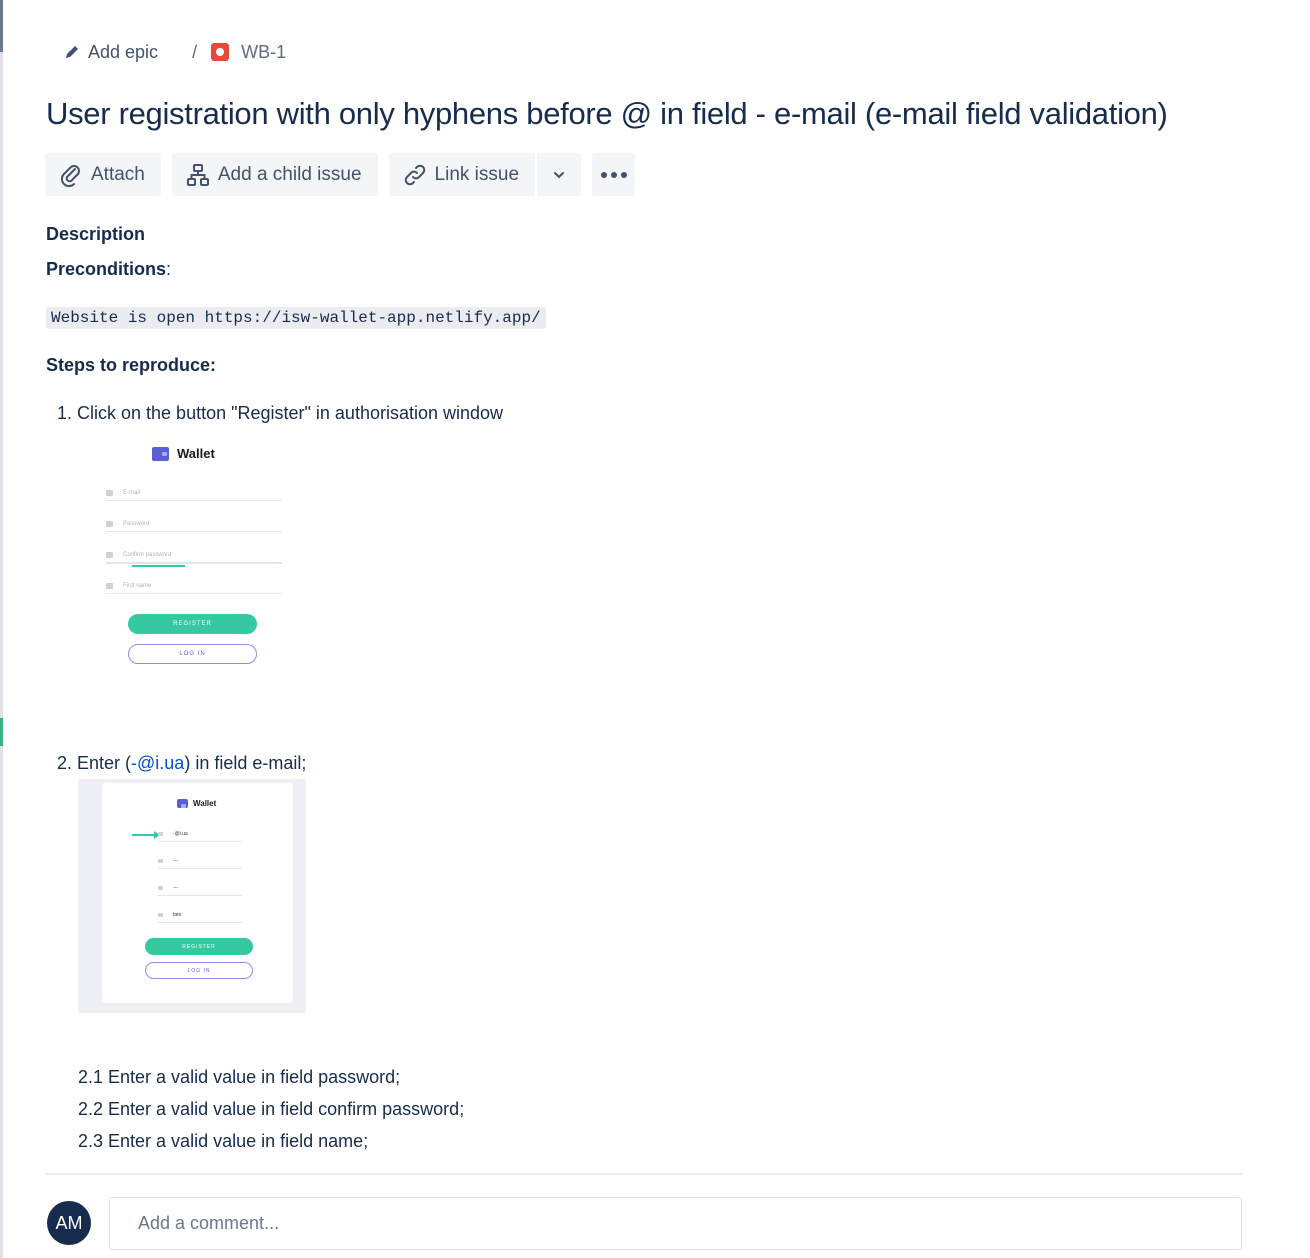  What do you see at coordinates (96, 234) in the screenshot?
I see `description-heading: Description` at bounding box center [96, 234].